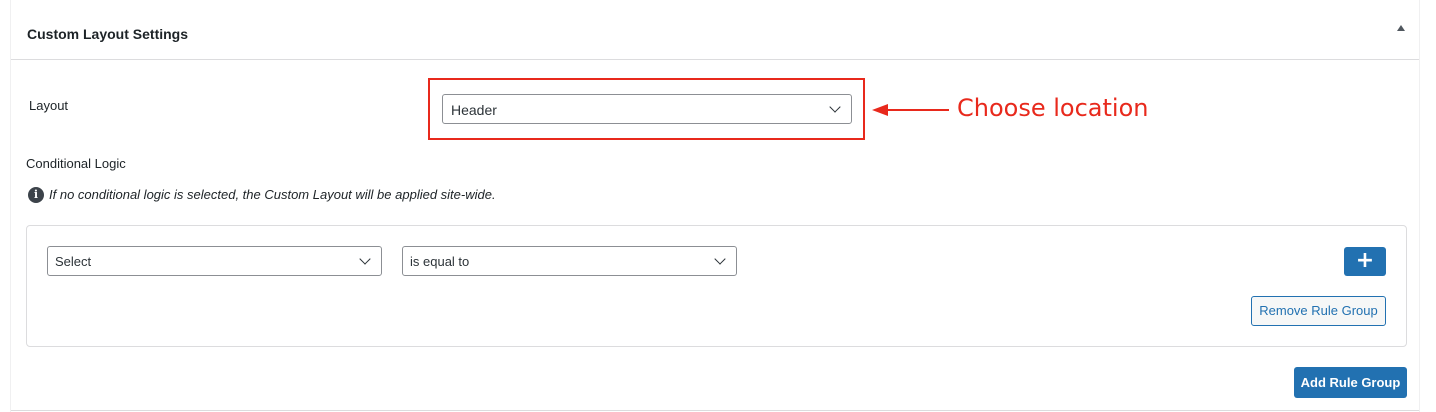 The height and width of the screenshot is (412, 1436). What do you see at coordinates (646, 109) in the screenshot?
I see `annotation-highlight-box` at bounding box center [646, 109].